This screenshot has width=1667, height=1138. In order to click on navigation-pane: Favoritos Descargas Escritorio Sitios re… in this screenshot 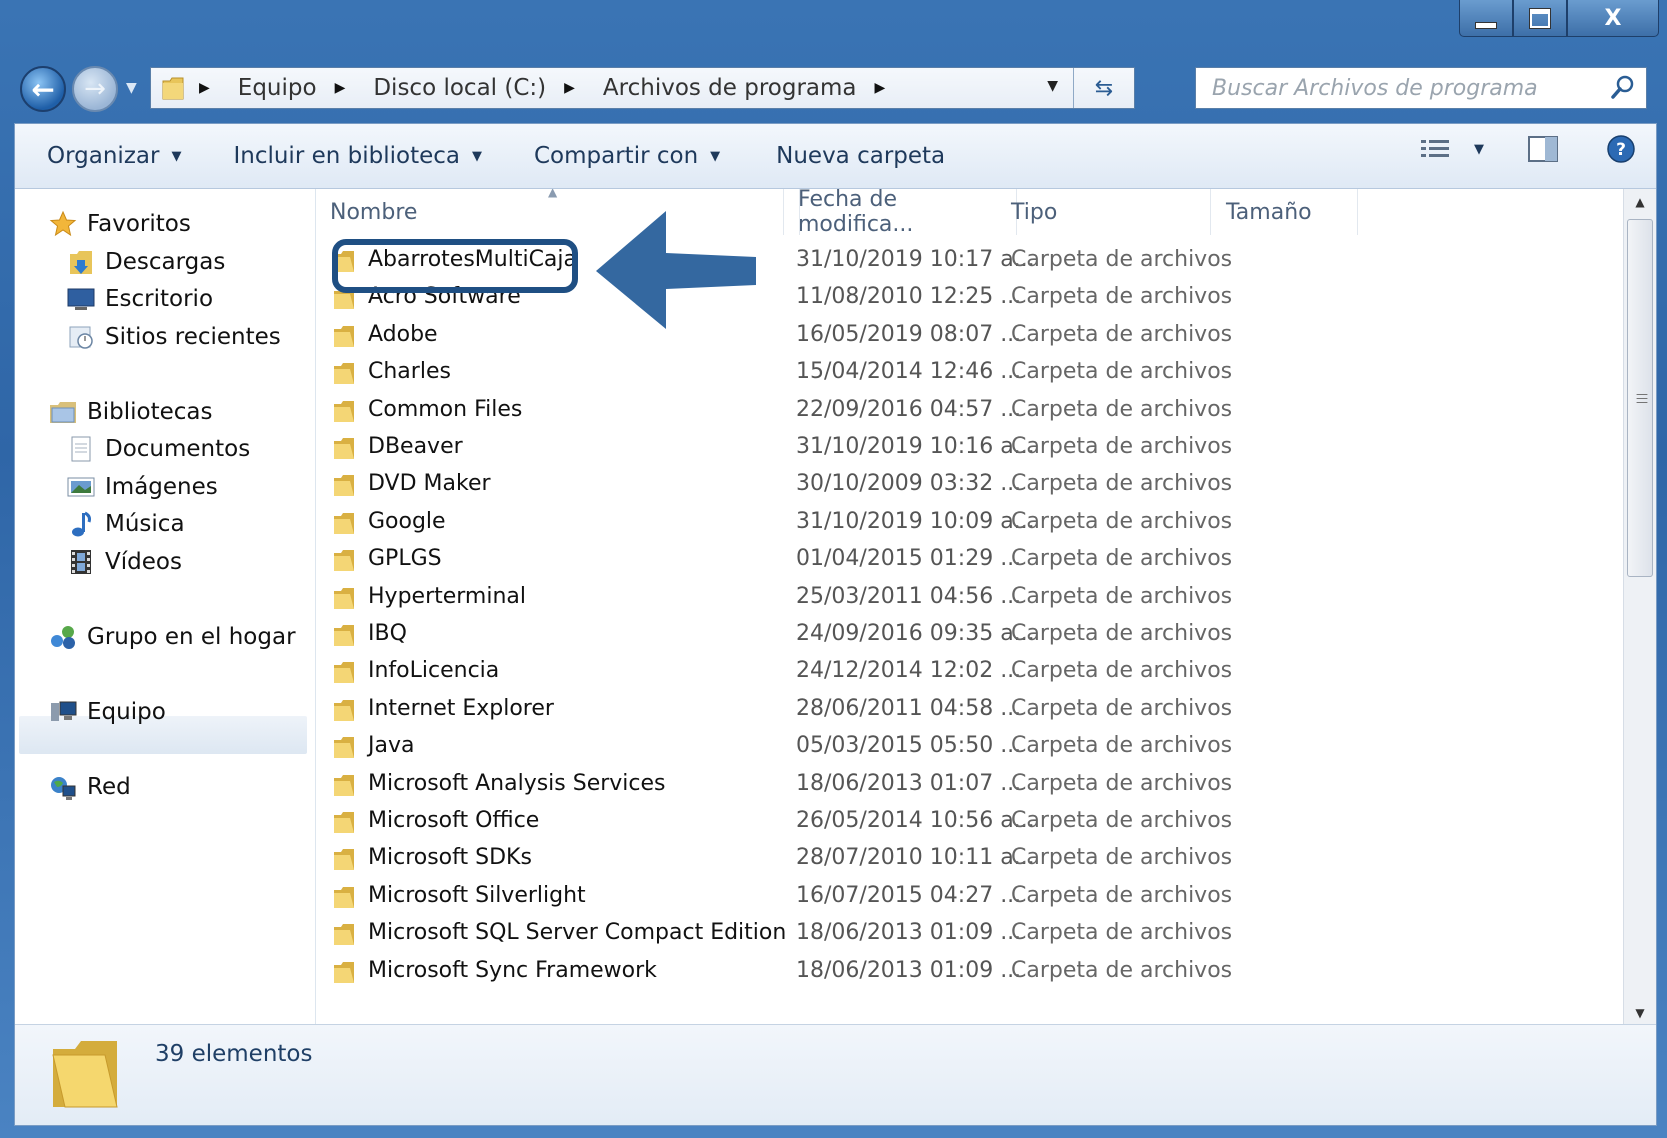, I will do `click(165, 607)`.